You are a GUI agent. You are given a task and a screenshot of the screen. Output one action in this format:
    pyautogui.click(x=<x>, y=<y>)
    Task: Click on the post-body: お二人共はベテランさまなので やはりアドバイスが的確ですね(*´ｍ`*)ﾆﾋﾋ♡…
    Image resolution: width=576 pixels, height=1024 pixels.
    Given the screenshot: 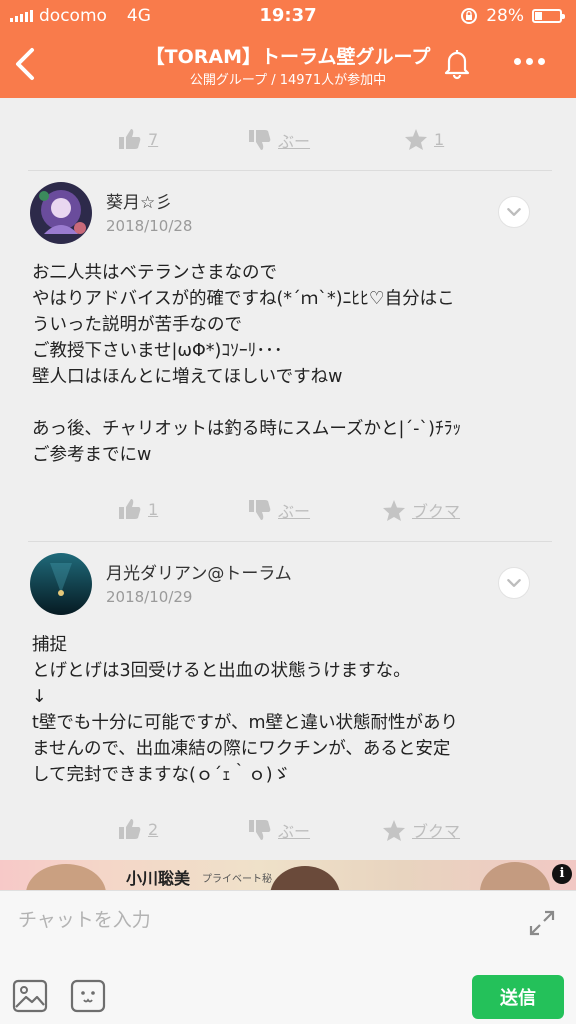 What is the action you would take?
    pyautogui.click(x=247, y=364)
    